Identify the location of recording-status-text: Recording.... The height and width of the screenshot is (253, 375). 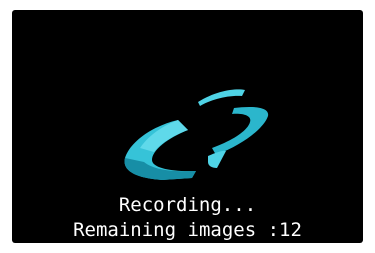
(187, 205).